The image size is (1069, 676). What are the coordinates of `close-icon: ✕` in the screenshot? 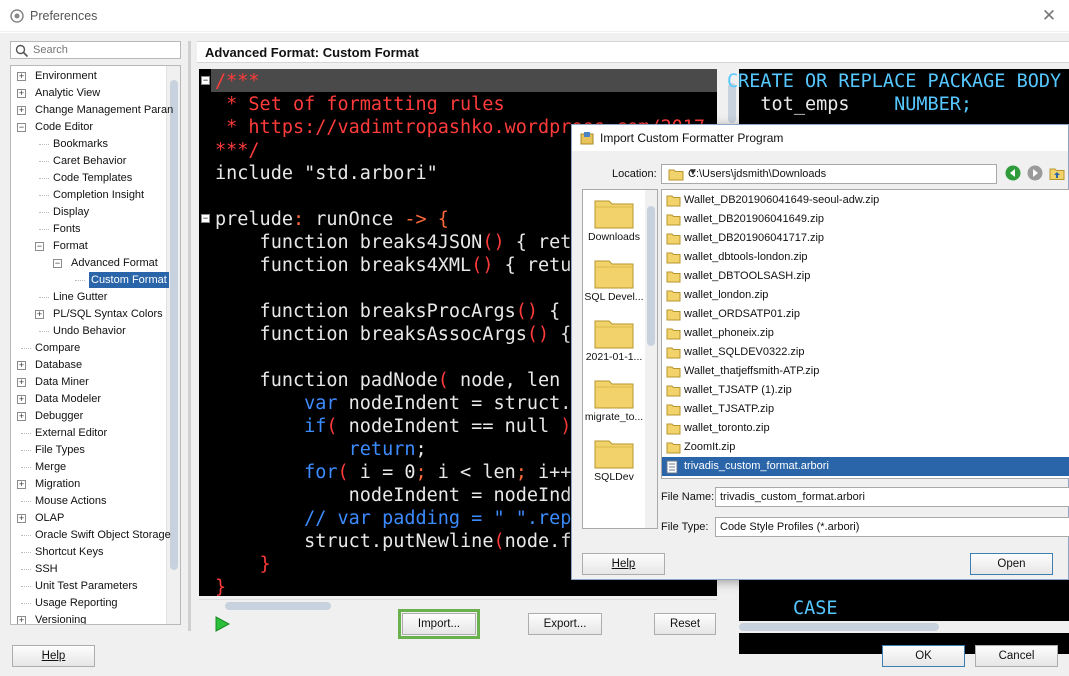 It's located at (1049, 16).